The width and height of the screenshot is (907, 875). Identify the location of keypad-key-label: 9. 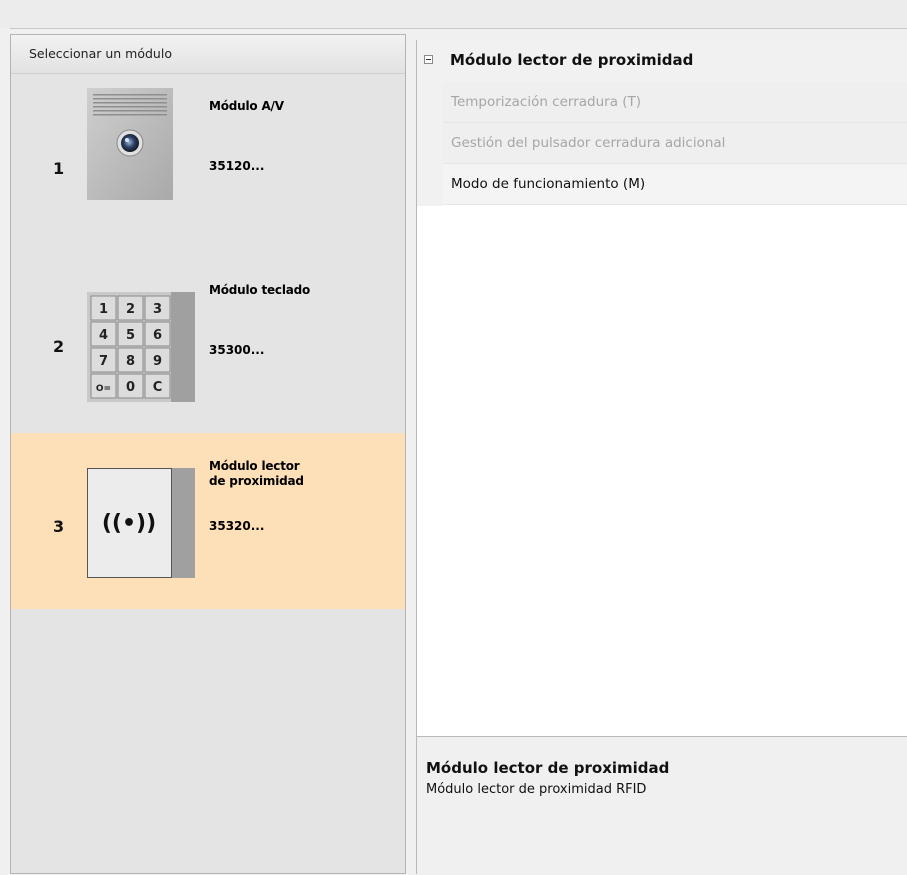
(157, 361).